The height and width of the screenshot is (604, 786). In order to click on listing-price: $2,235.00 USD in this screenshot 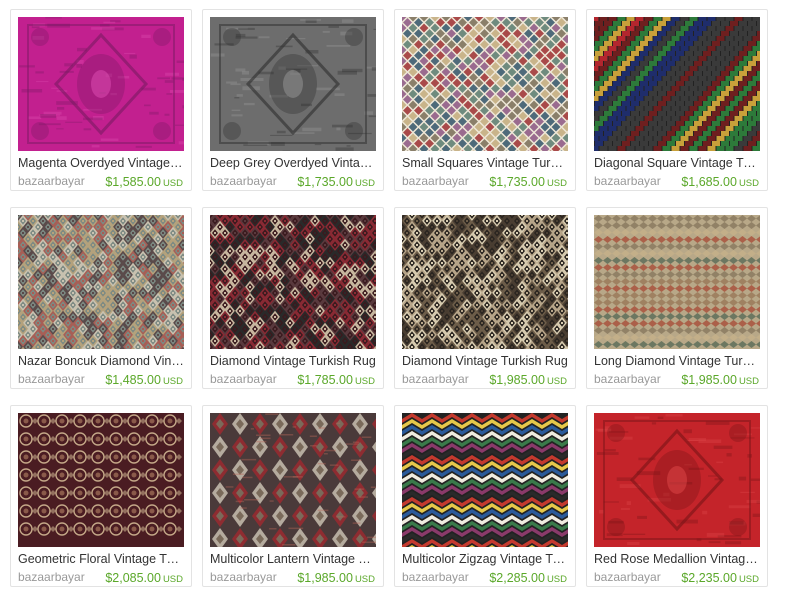, I will do `click(720, 579)`.